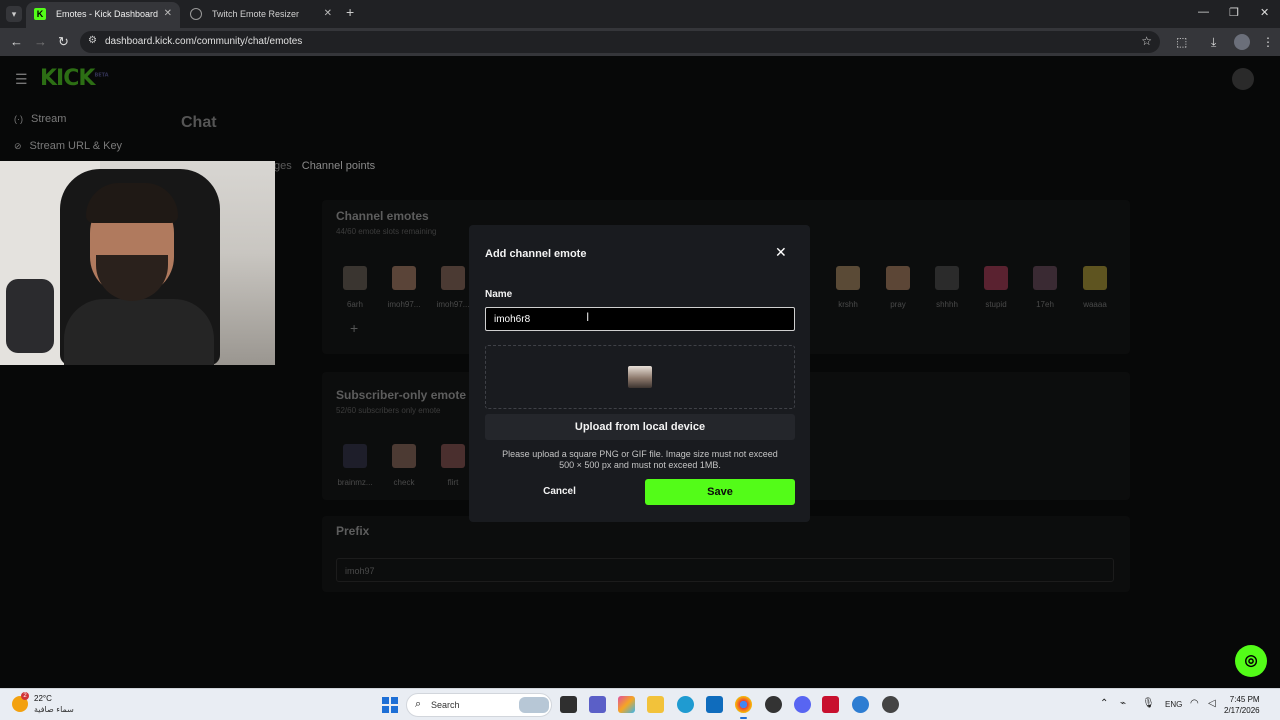 The image size is (1280, 720). What do you see at coordinates (386, 231) in the screenshot?
I see `section-subtitle: 44/60 emote slots remaining` at bounding box center [386, 231].